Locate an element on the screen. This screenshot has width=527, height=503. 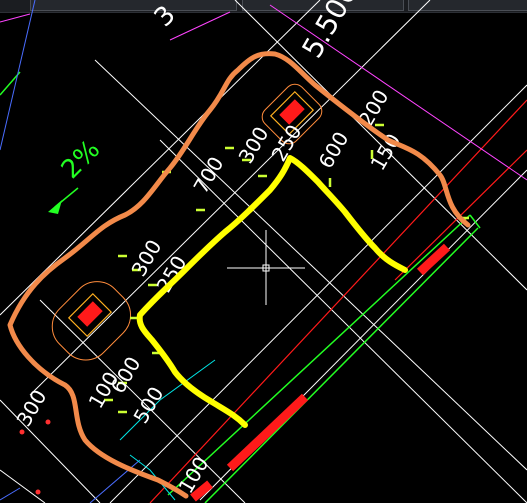
top-fragment-label: 3 is located at coordinates (165, 16).